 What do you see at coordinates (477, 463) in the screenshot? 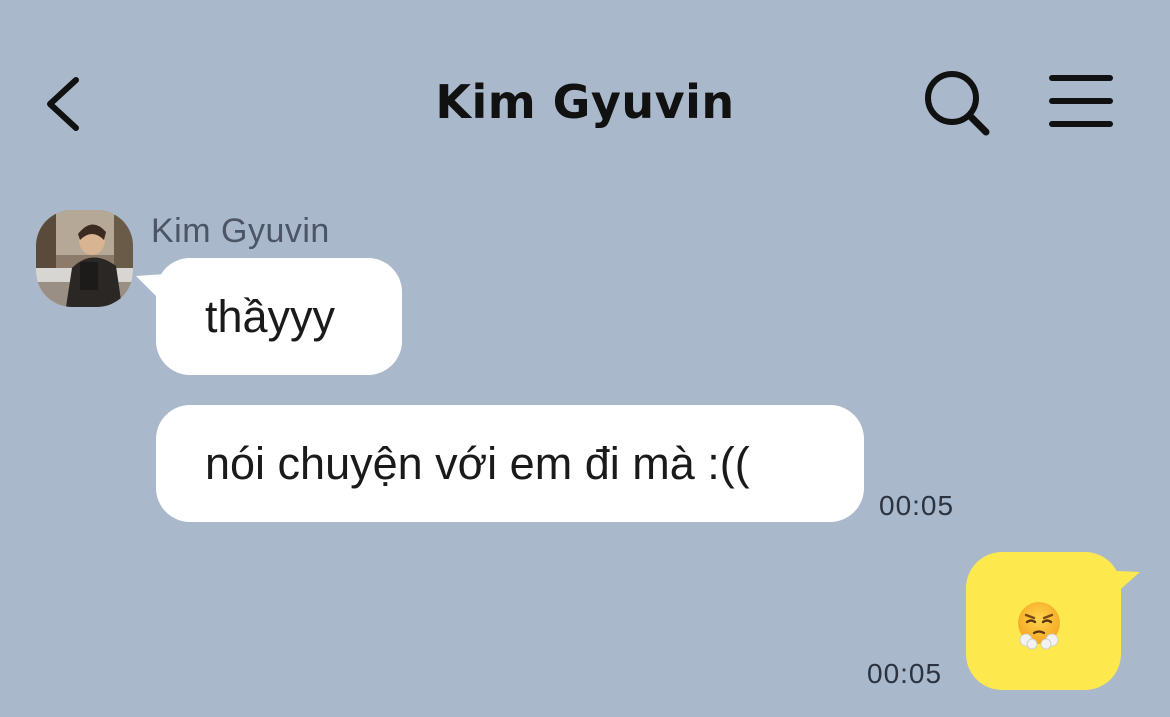
I see `message-text: nói chuyện với em đi mà :((` at bounding box center [477, 463].